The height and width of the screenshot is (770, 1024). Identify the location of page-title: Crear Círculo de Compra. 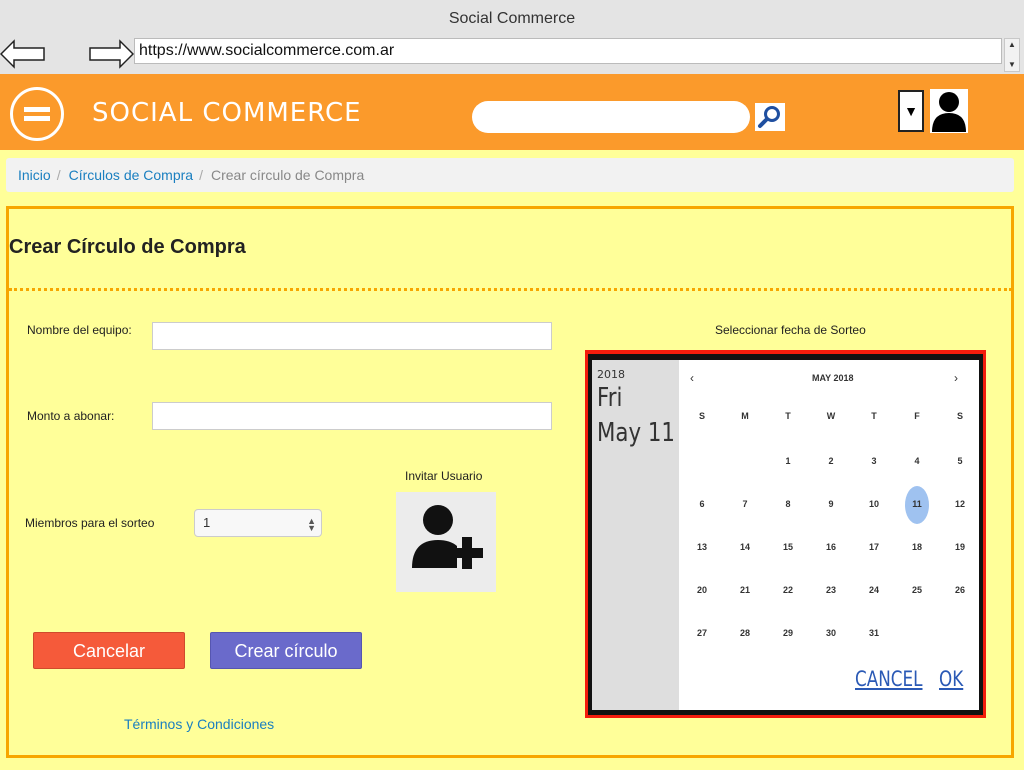
(127, 247).